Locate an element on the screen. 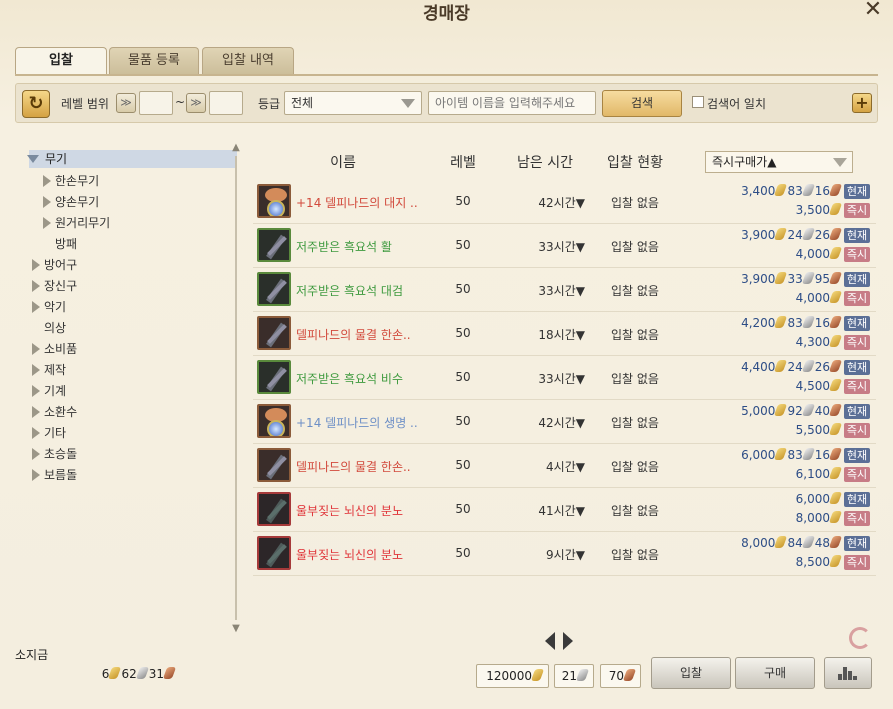 Image resolution: width=893 pixels, height=709 pixels. close-icon: ✕ is located at coordinates (873, 11).